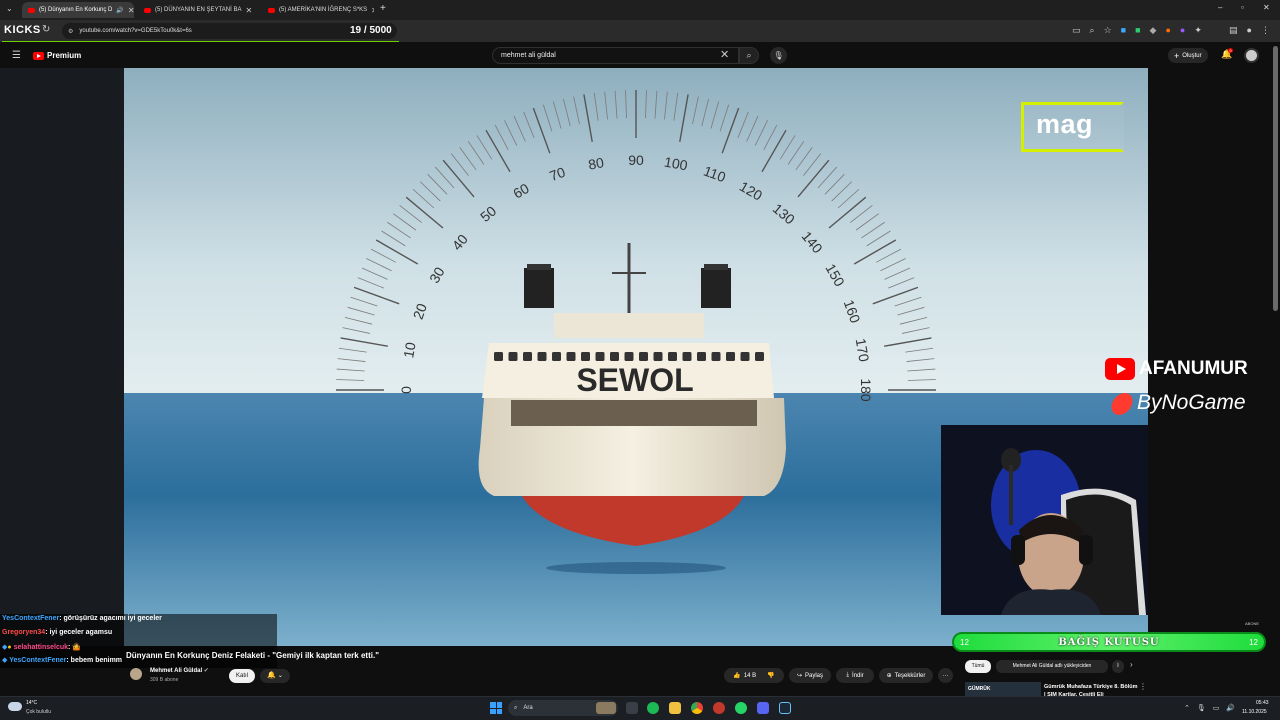  I want to click on microphone-icon: 🎙, so click(1201, 708).